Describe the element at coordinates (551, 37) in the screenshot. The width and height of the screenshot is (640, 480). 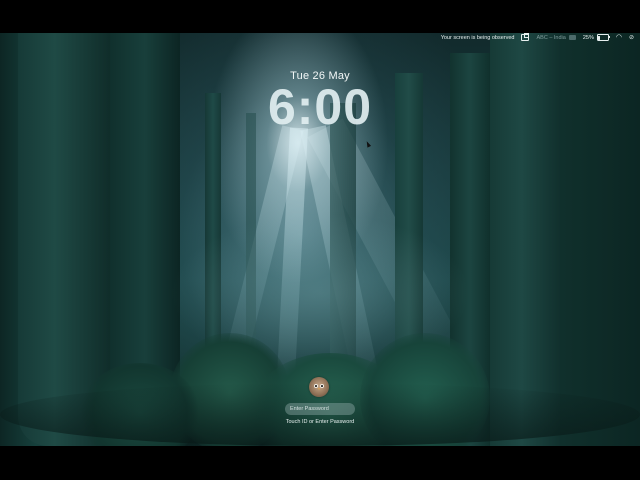
I see `input-source-label: ABC – India` at that location.